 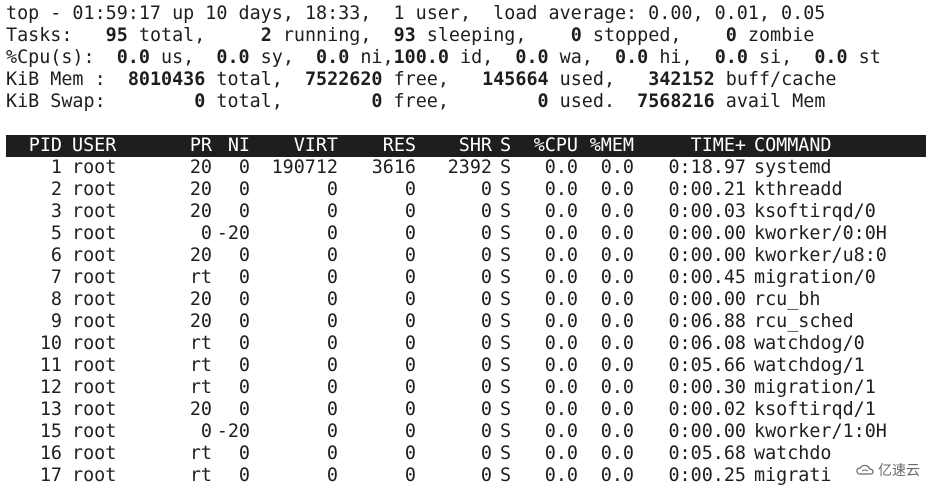 What do you see at coordinates (50, 475) in the screenshot?
I see `cell-pid: 17` at bounding box center [50, 475].